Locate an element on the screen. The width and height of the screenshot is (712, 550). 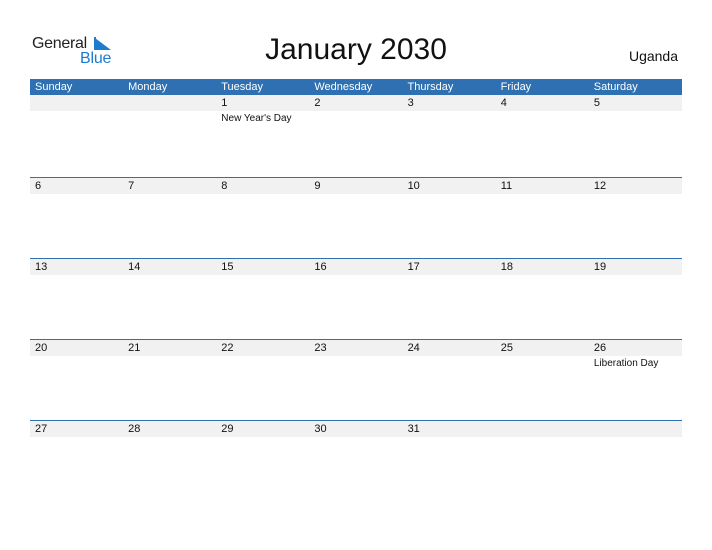
day-number: 25 is located at coordinates (506, 348).